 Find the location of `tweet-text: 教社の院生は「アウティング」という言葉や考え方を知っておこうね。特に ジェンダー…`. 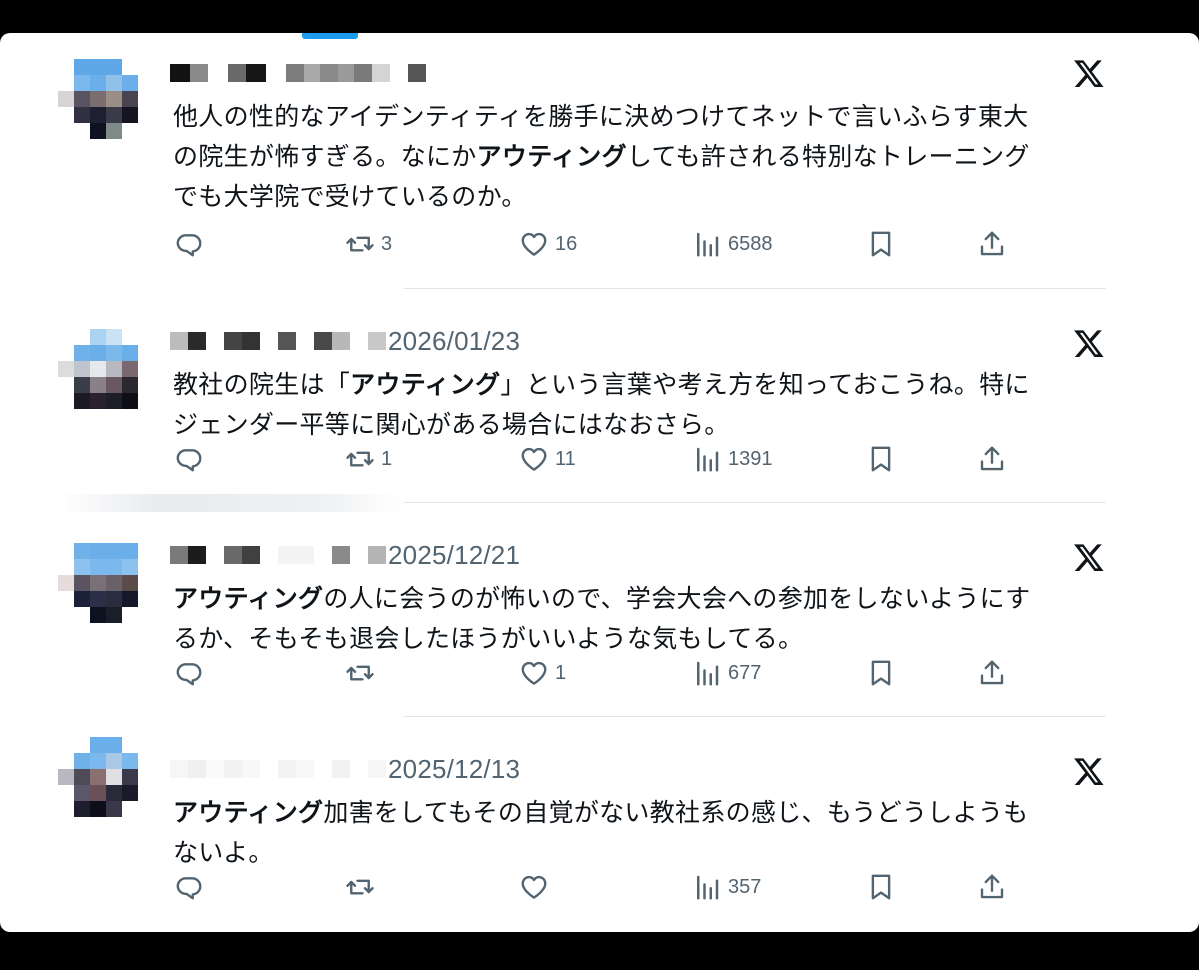

tweet-text: 教社の院生は「アウティング」という言葉や考え方を知っておこうね。特に ジェンダー… is located at coordinates (643, 405).